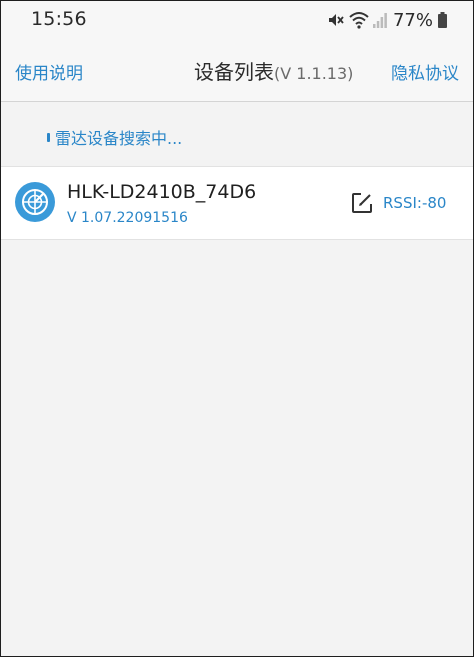 This screenshot has height=657, width=474. What do you see at coordinates (412, 20) in the screenshot?
I see `battery-percent: 77%` at bounding box center [412, 20].